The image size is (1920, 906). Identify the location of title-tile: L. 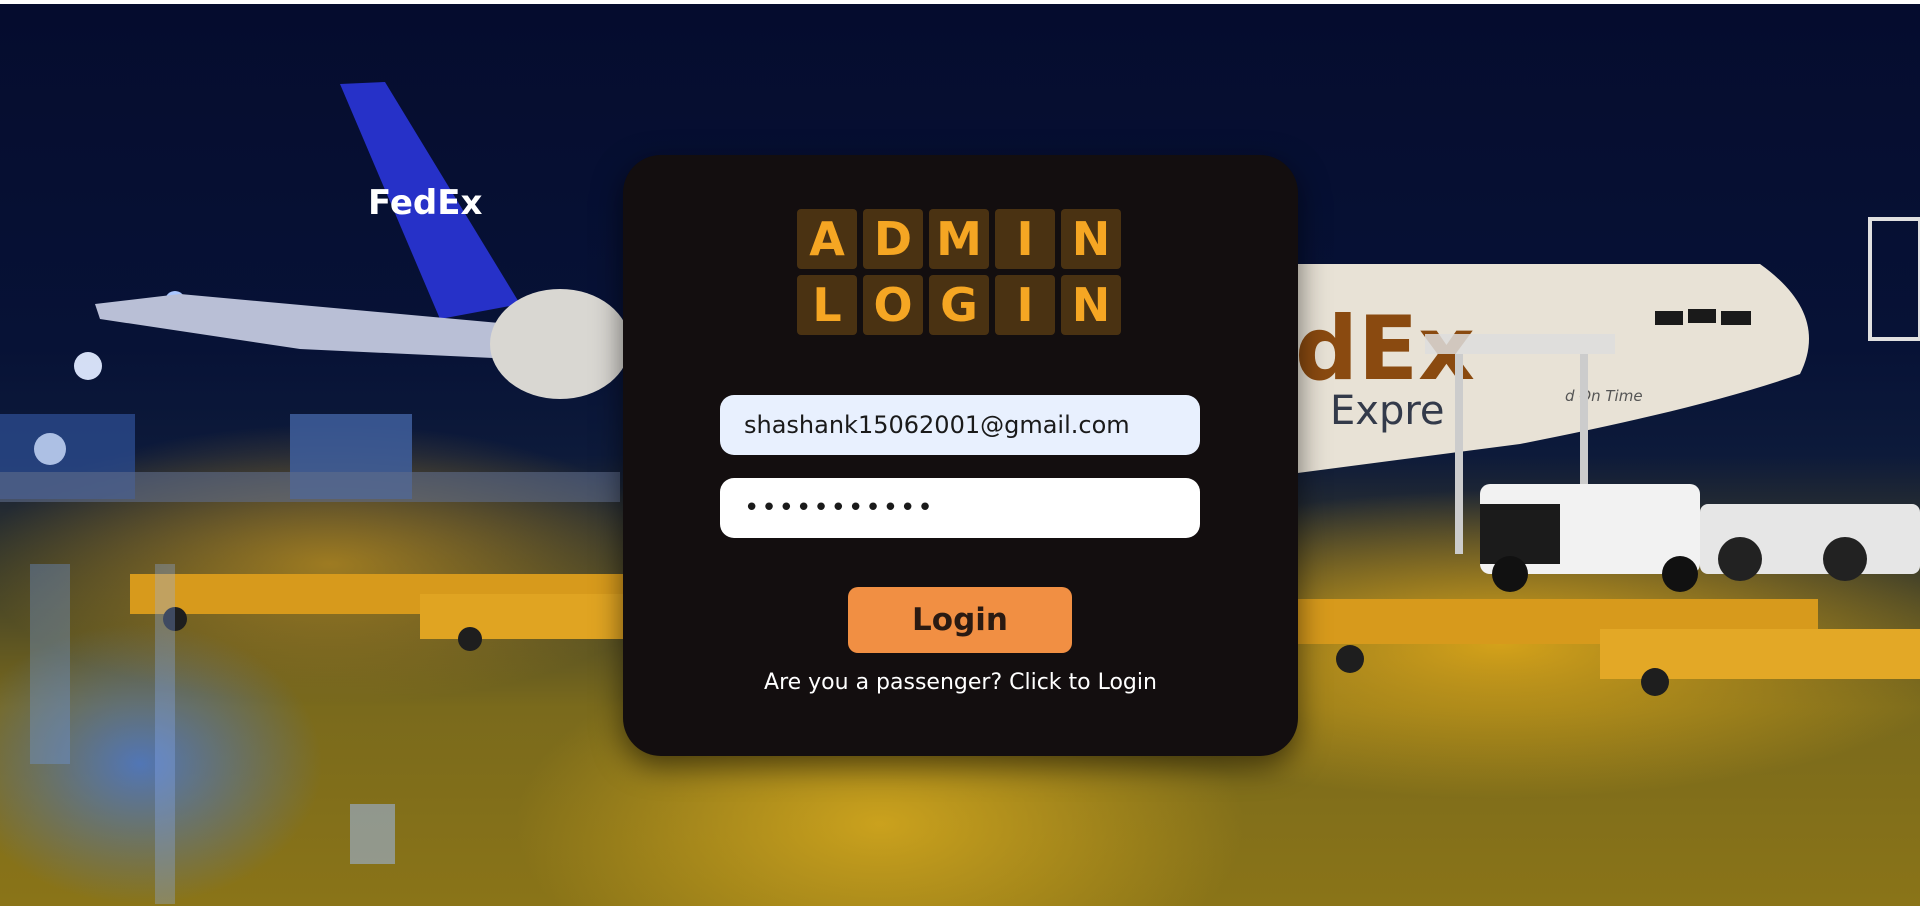
(827, 305).